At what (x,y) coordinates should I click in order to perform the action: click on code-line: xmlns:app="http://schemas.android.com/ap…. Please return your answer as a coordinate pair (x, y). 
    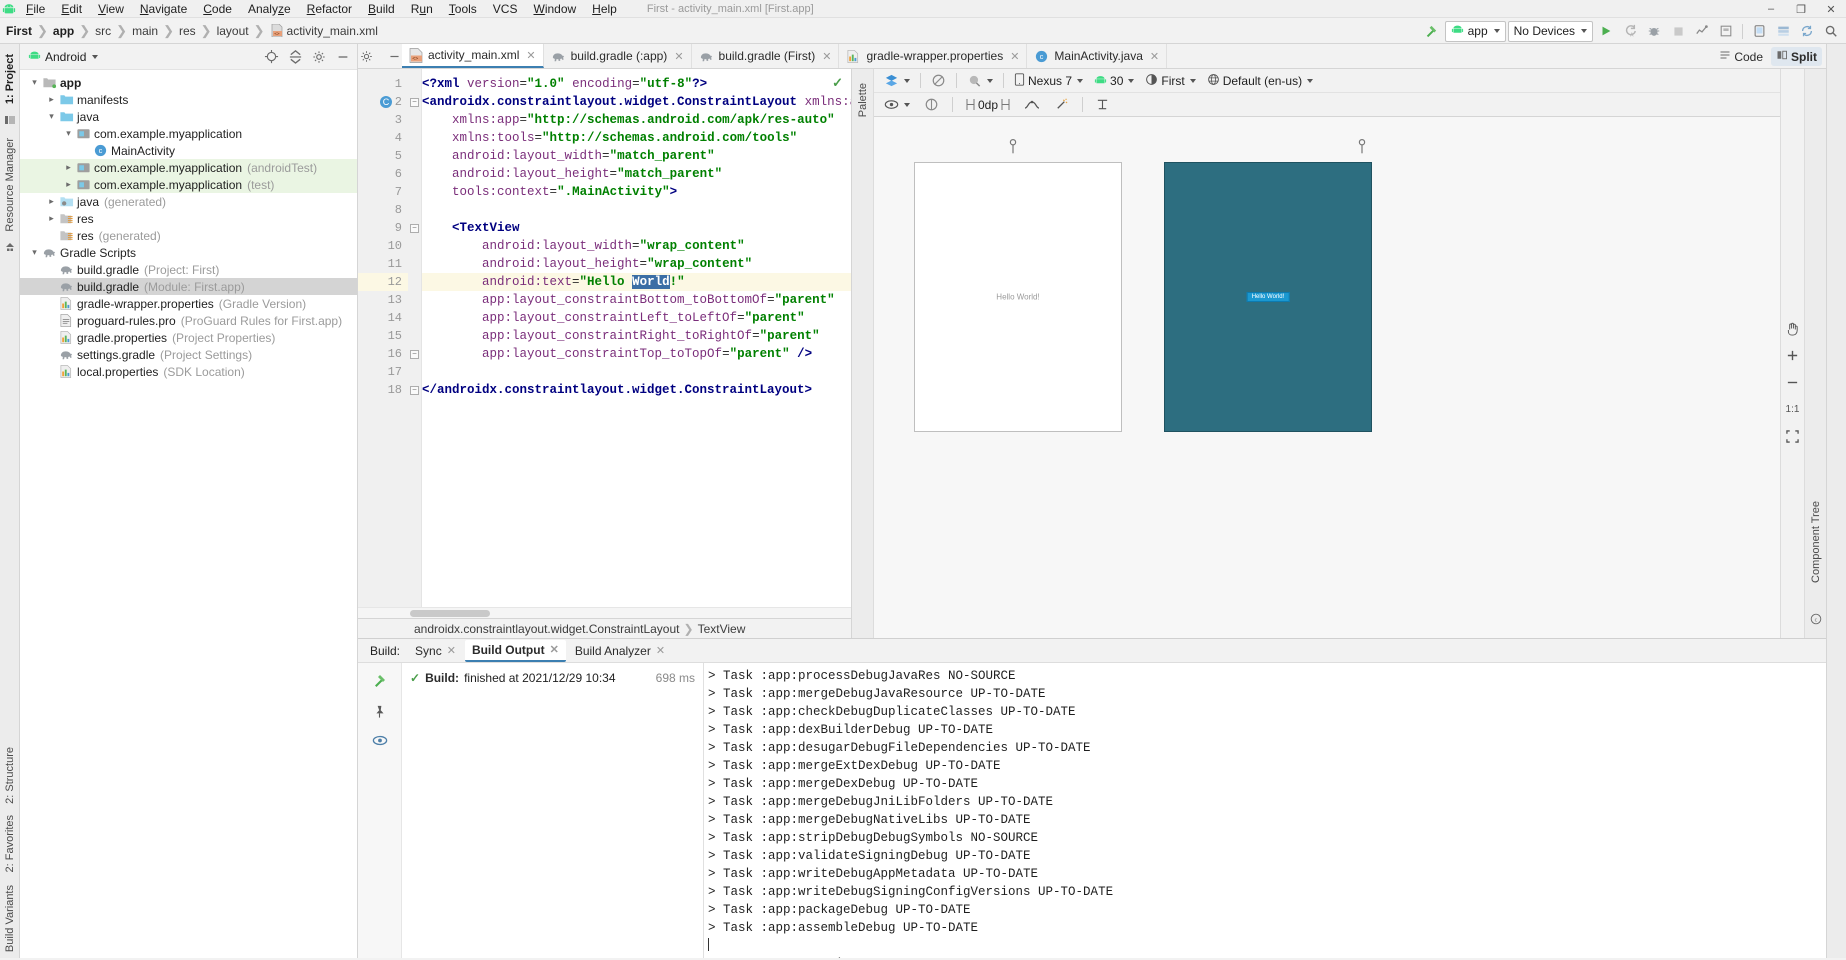
    Looking at the image, I should click on (636, 120).